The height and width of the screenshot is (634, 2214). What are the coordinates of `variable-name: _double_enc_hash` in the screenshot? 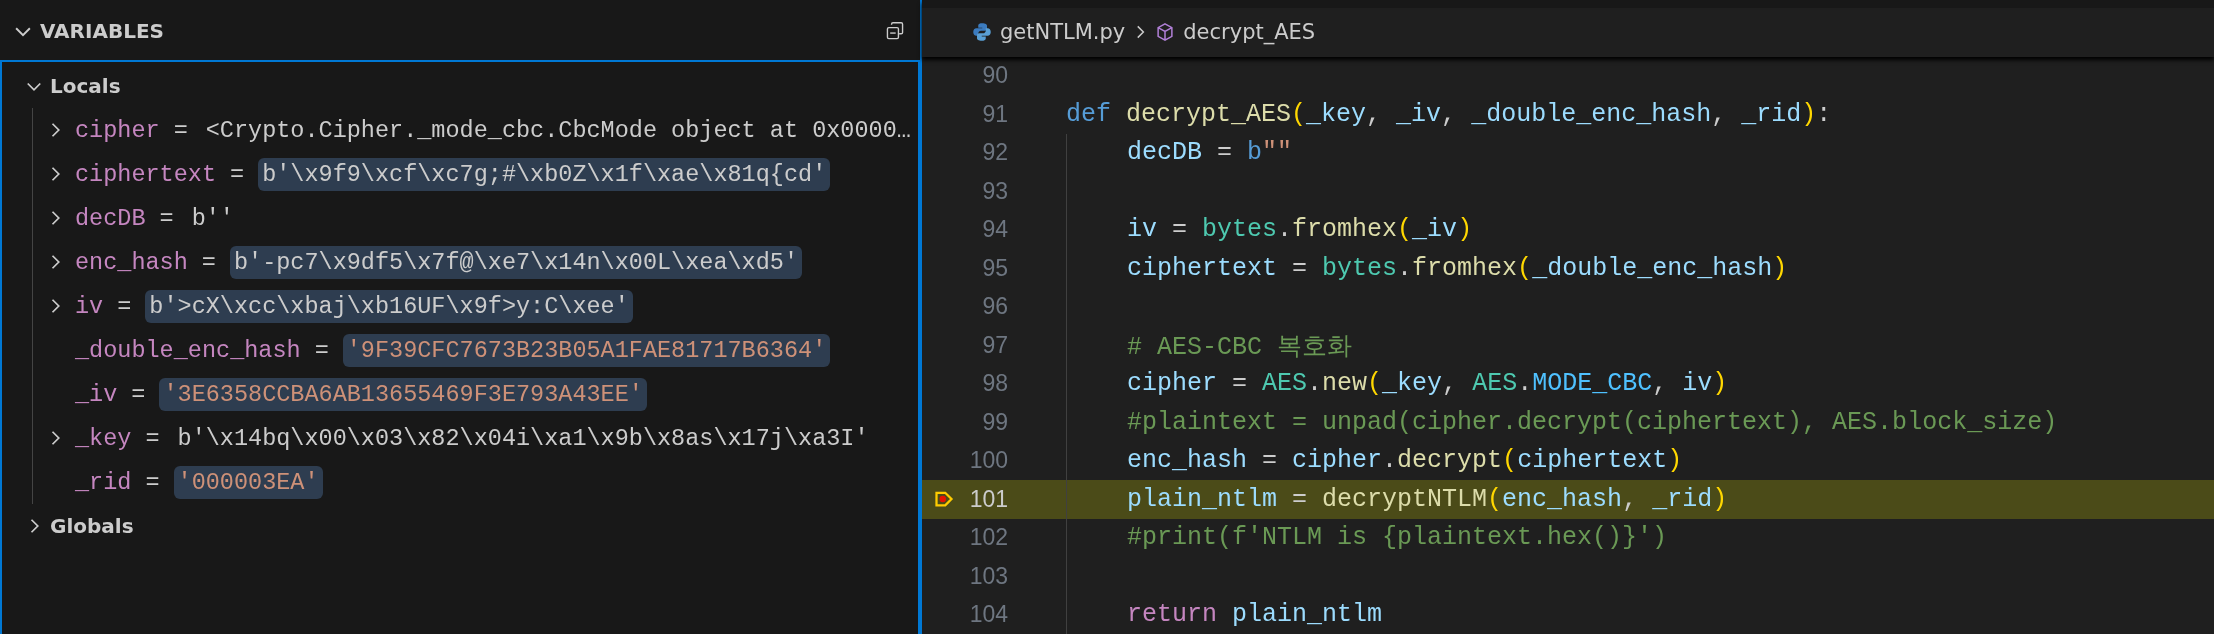 It's located at (188, 350).